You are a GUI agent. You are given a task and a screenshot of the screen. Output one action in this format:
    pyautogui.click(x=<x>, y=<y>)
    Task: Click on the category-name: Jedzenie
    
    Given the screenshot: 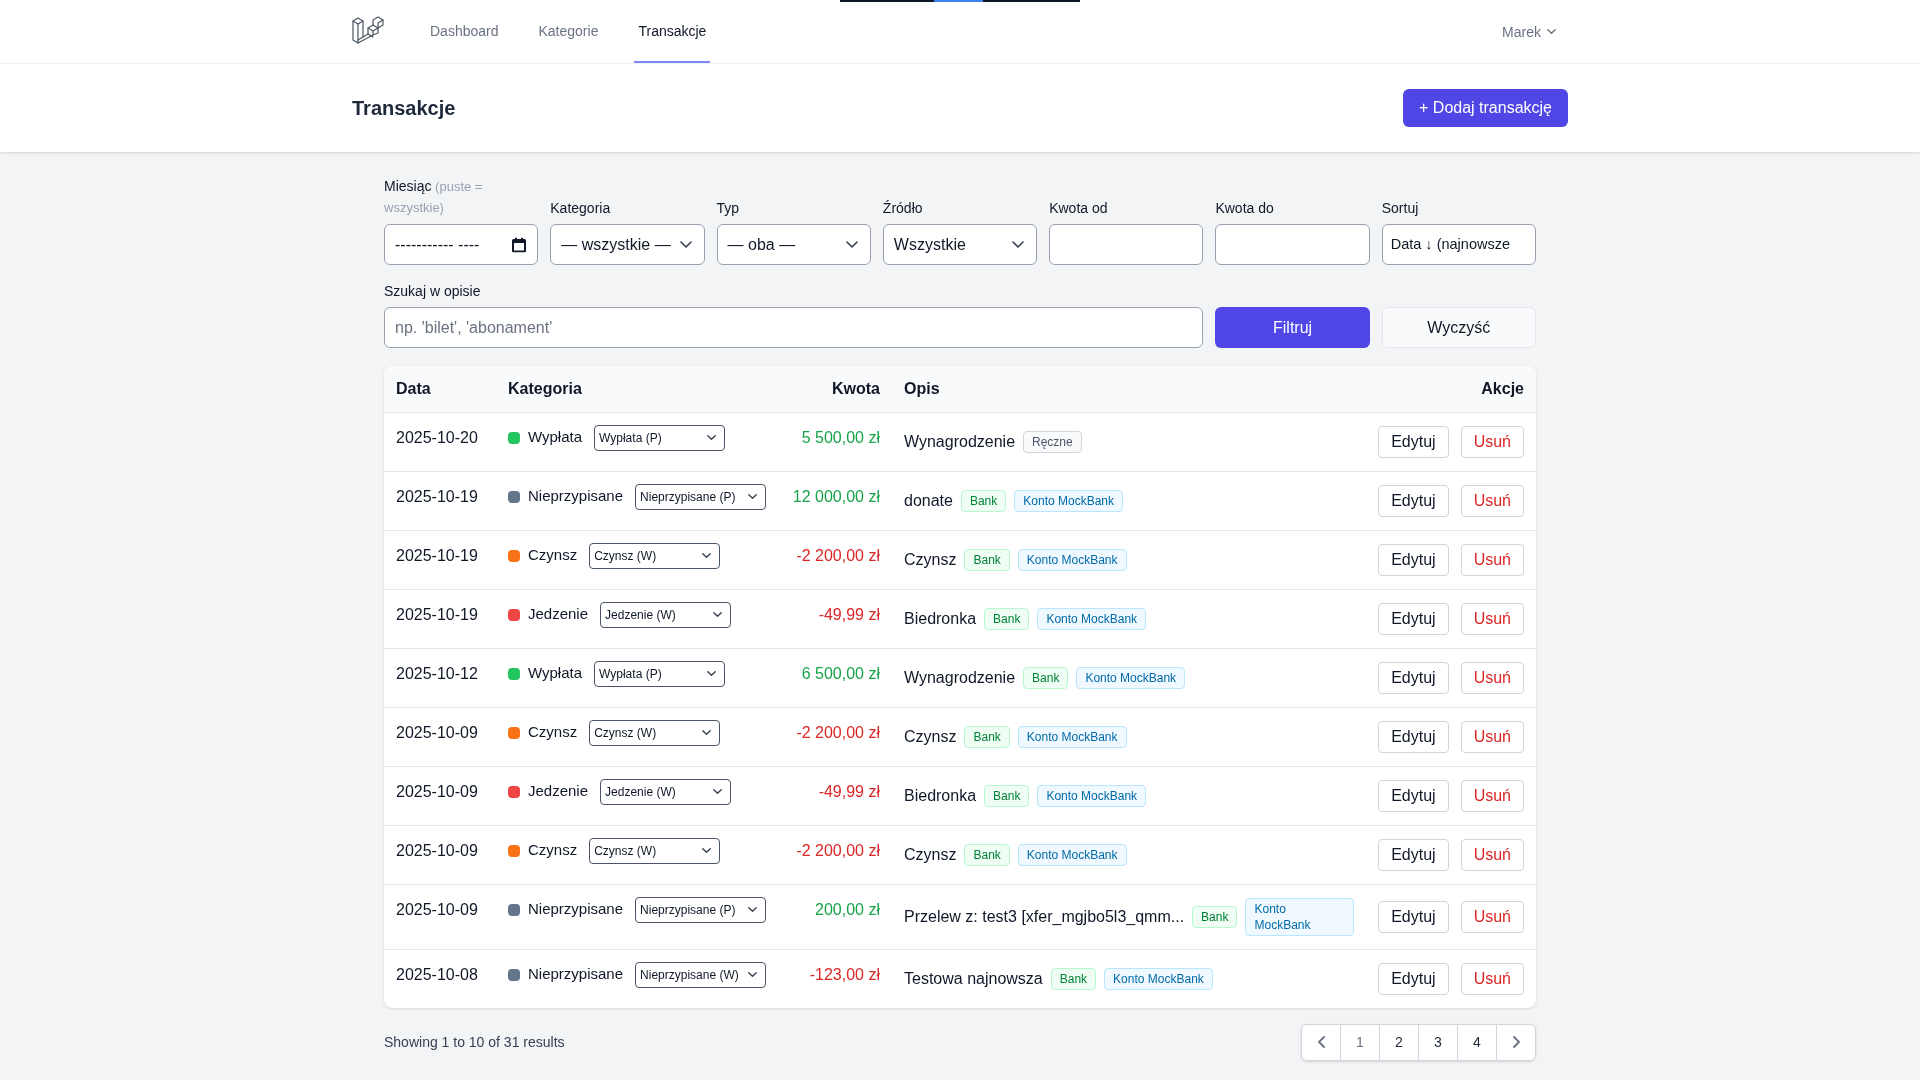 What is the action you would take?
    pyautogui.click(x=558, y=614)
    